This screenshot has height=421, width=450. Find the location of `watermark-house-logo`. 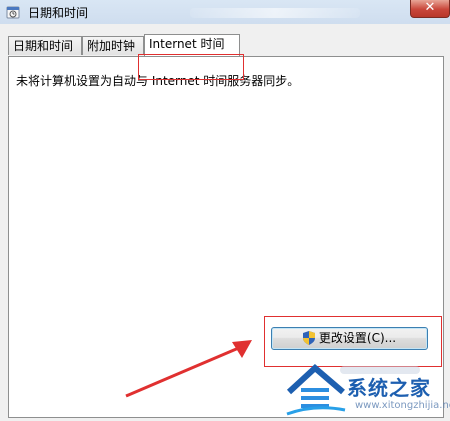

watermark-house-logo is located at coordinates (316, 389).